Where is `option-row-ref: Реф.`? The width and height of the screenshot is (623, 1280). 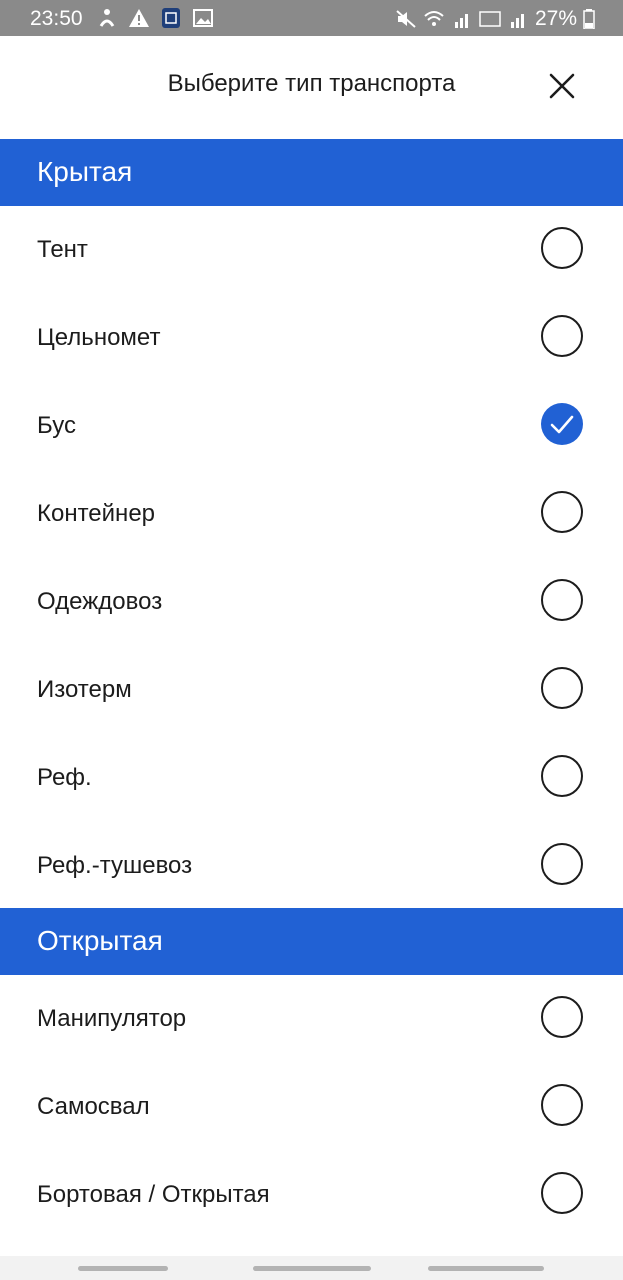
option-row-ref: Реф. is located at coordinates (311, 778).